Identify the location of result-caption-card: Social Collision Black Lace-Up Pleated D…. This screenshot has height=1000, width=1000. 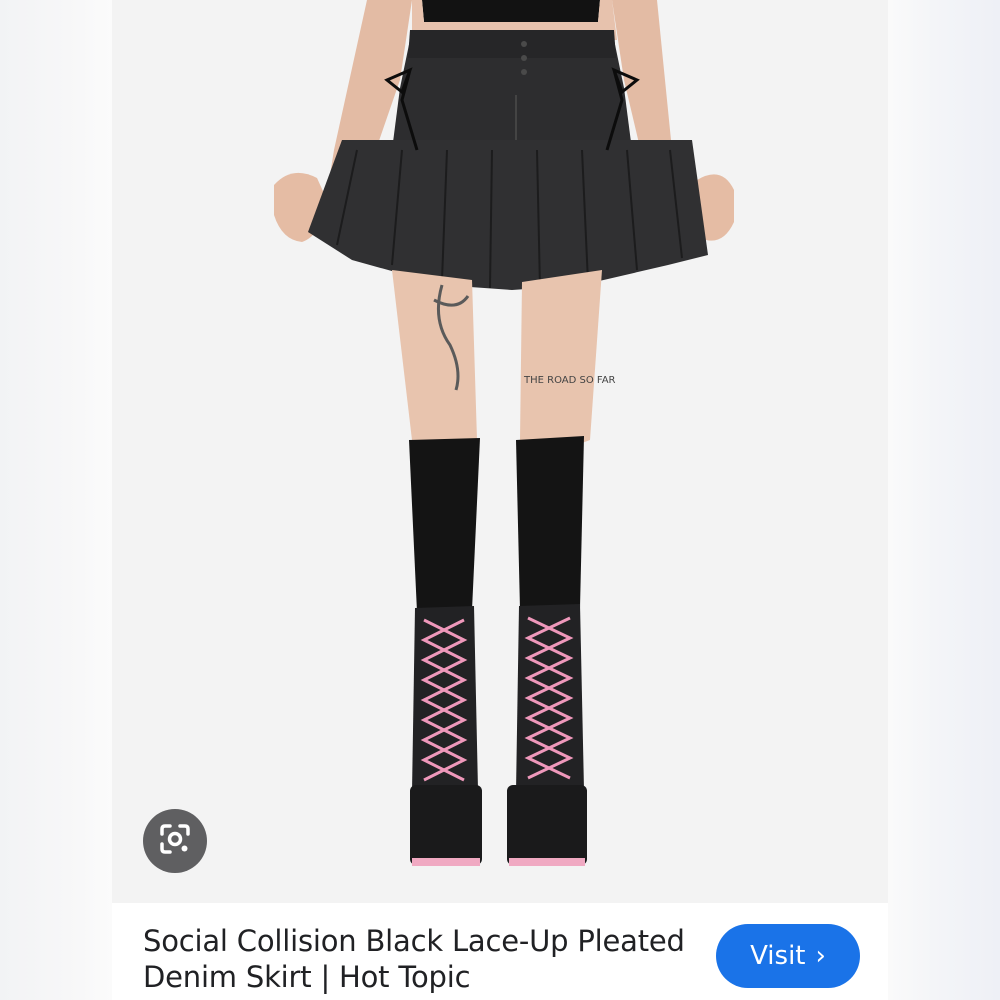
(500, 951).